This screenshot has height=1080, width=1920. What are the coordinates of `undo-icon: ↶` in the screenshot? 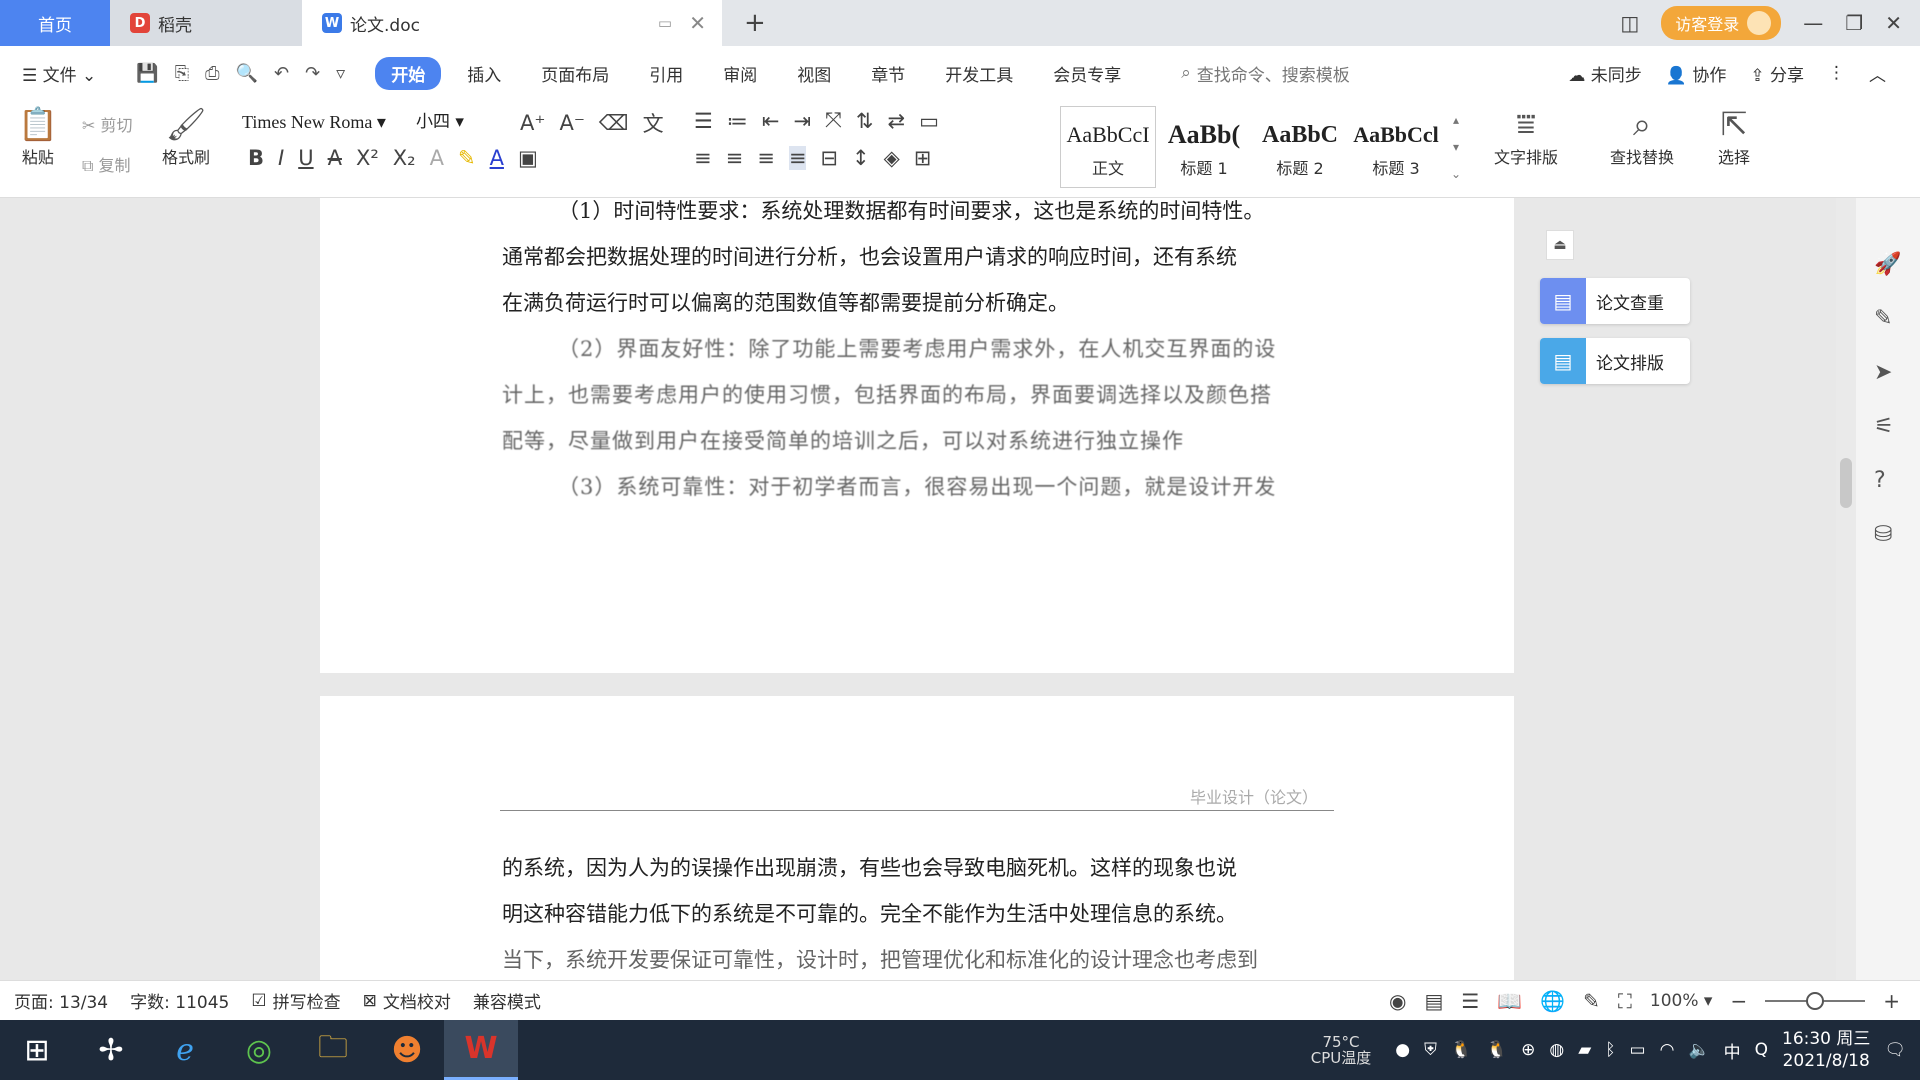 It's located at (281, 73).